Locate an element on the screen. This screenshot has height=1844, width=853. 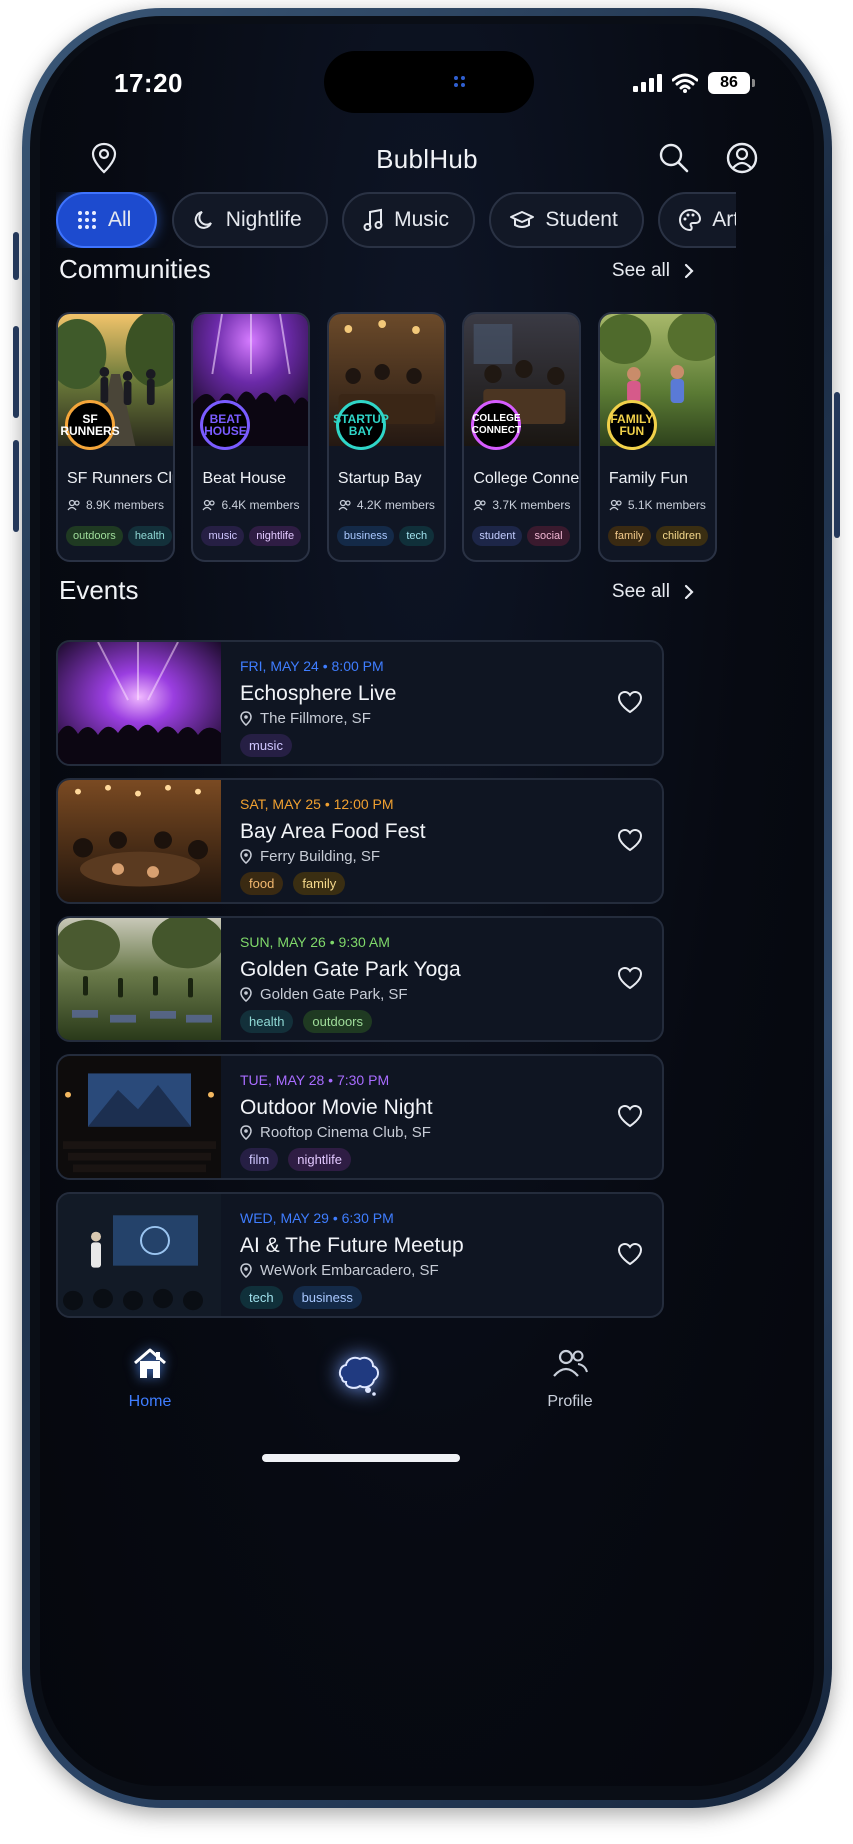
filter-chip-music: Music is located at coordinates (408, 220).